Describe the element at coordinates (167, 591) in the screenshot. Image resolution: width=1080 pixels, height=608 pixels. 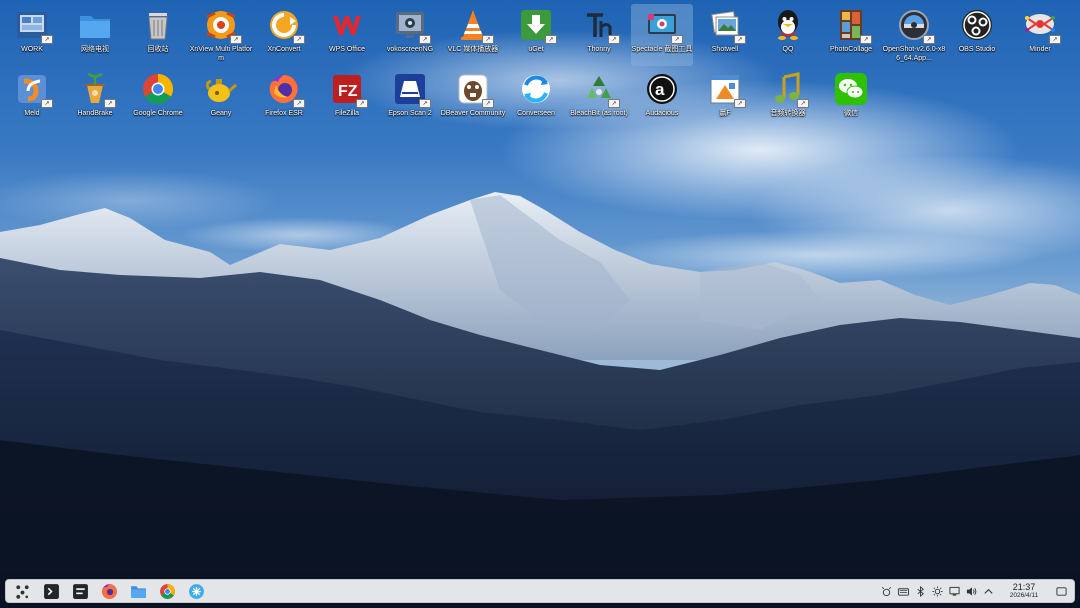
I see `taskbar-chrome` at that location.